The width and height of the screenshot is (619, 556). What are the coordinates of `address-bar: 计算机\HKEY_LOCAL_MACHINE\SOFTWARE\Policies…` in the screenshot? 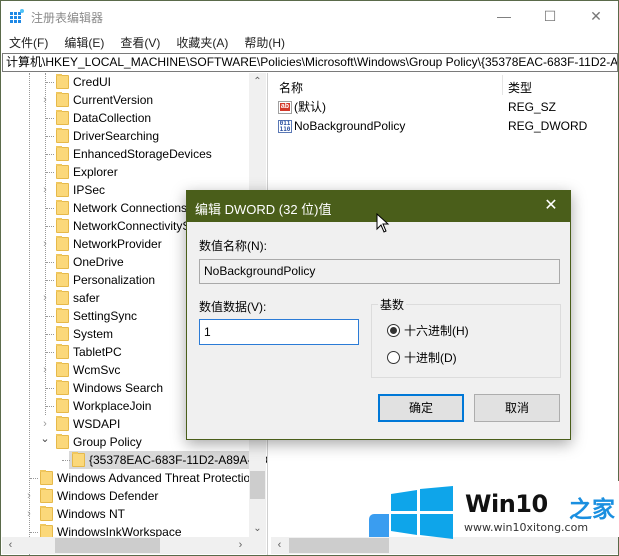 It's located at (310, 62).